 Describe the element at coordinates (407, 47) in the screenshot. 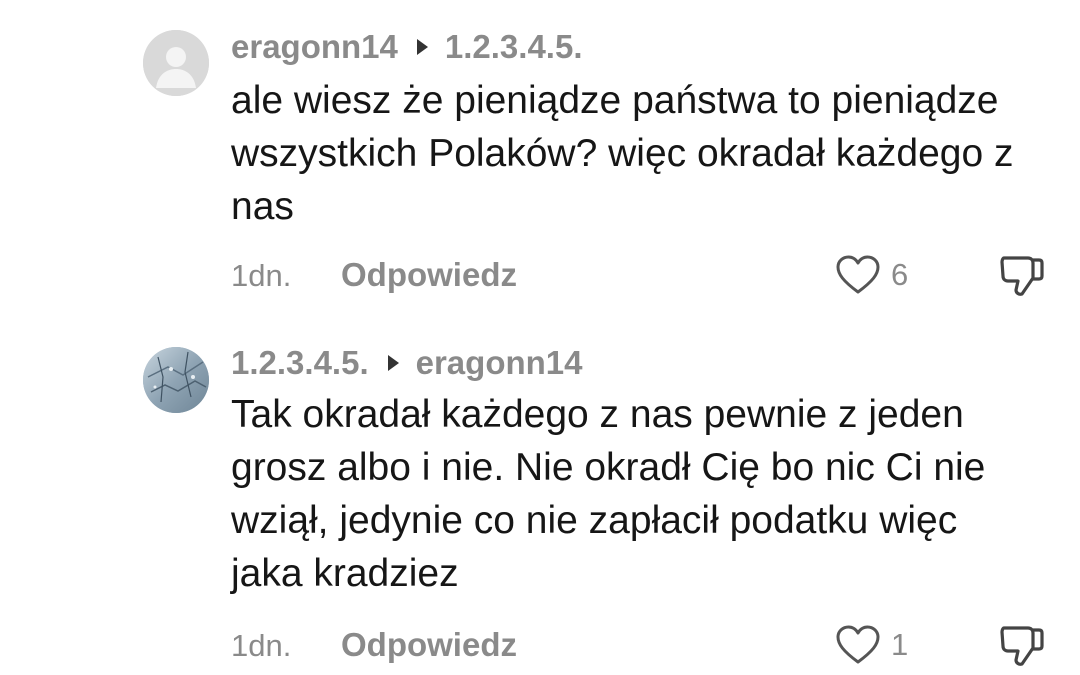

I see `comment-header: eragonn14 1.2.3.4.5.` at that location.